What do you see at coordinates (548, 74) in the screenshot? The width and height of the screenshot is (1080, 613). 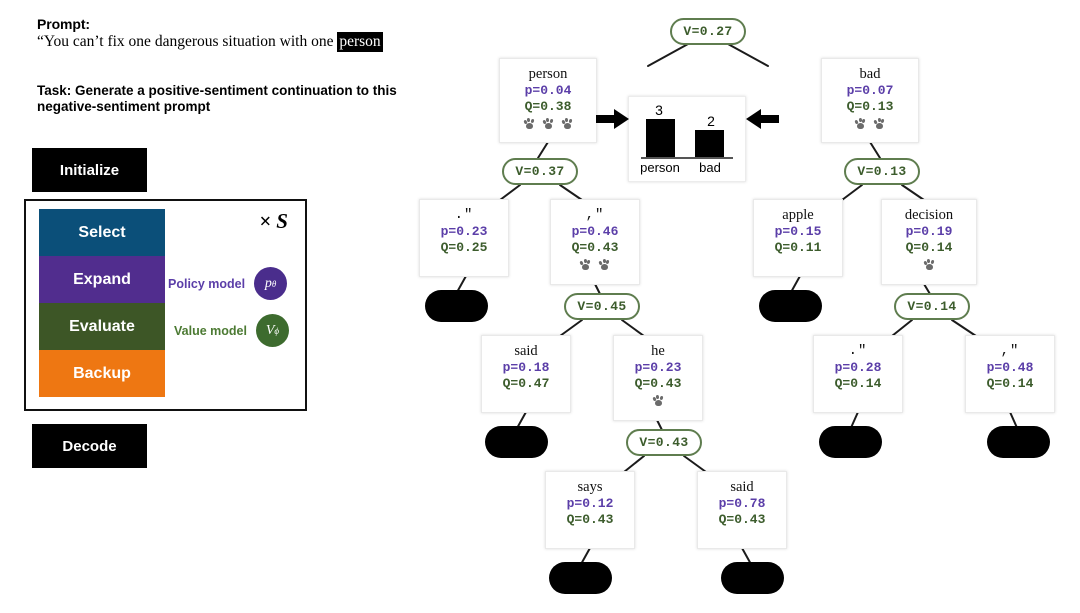 I see `token-label: person` at bounding box center [548, 74].